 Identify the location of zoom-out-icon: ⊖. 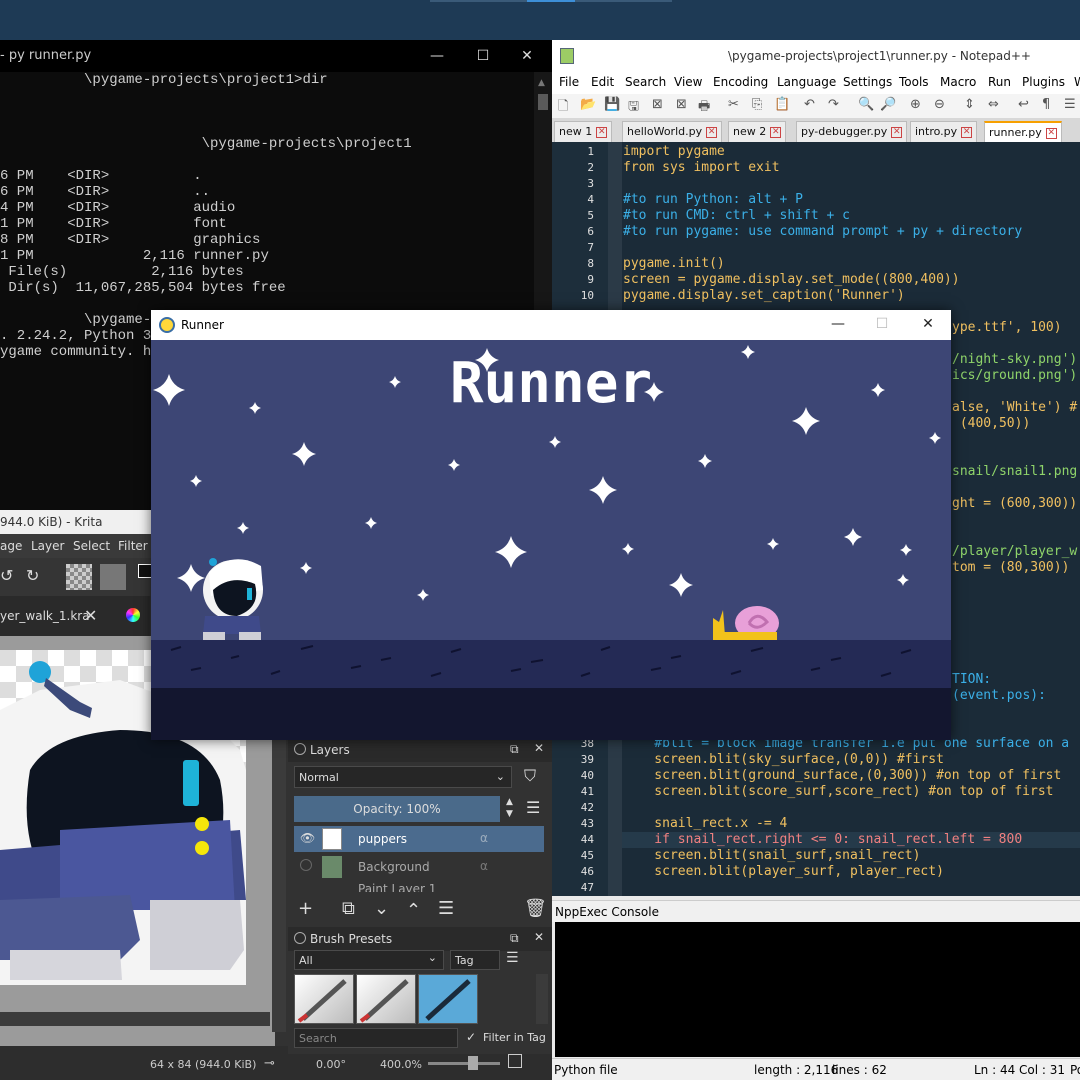
(939, 104).